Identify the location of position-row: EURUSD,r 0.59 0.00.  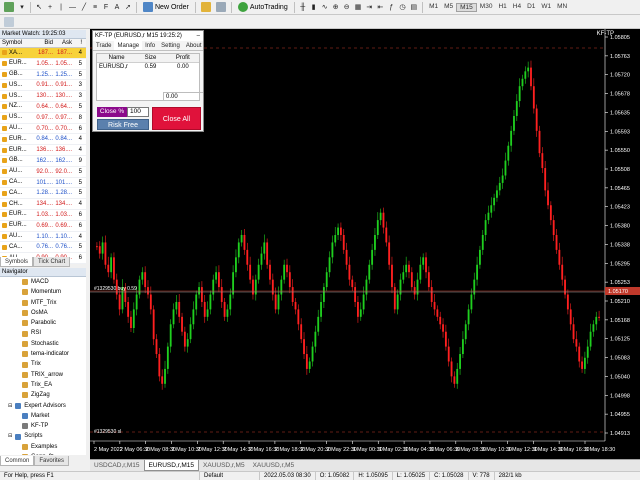
(148, 67).